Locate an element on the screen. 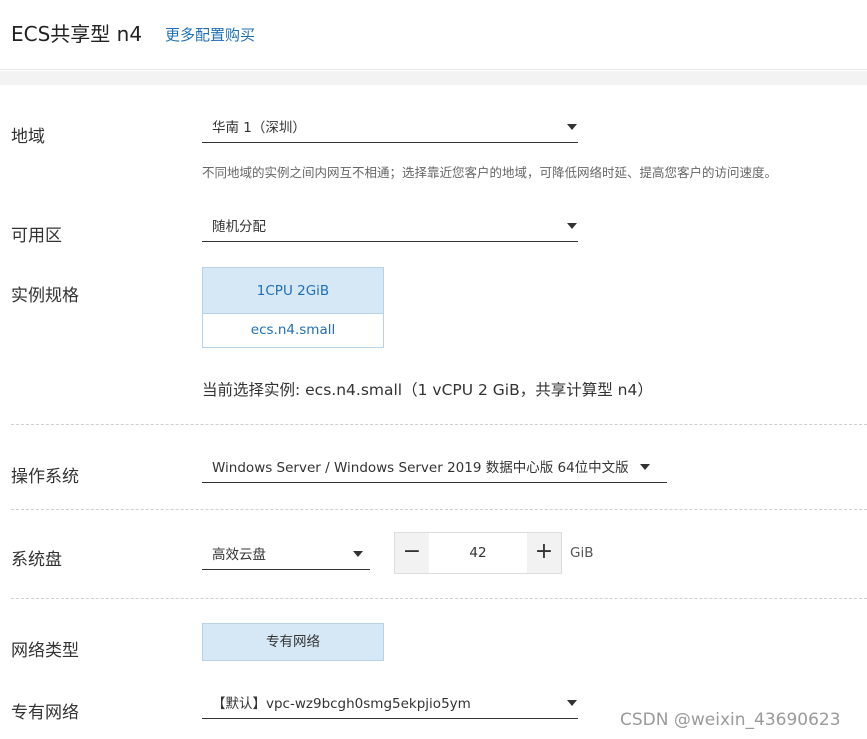  disk-size-stepper: − + is located at coordinates (478, 553).